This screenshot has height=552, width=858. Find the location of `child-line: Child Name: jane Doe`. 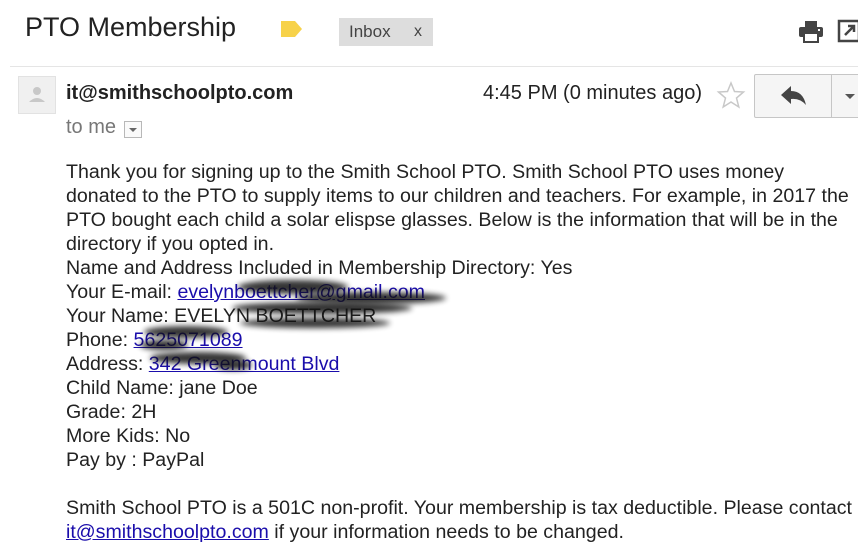

child-line: Child Name: jane Doe is located at coordinates (162, 388).